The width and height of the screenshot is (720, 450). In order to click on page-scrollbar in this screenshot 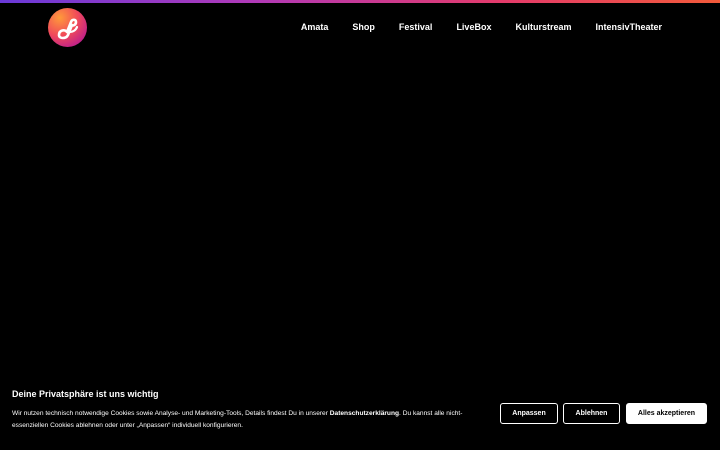, I will do `click(716, 190)`.